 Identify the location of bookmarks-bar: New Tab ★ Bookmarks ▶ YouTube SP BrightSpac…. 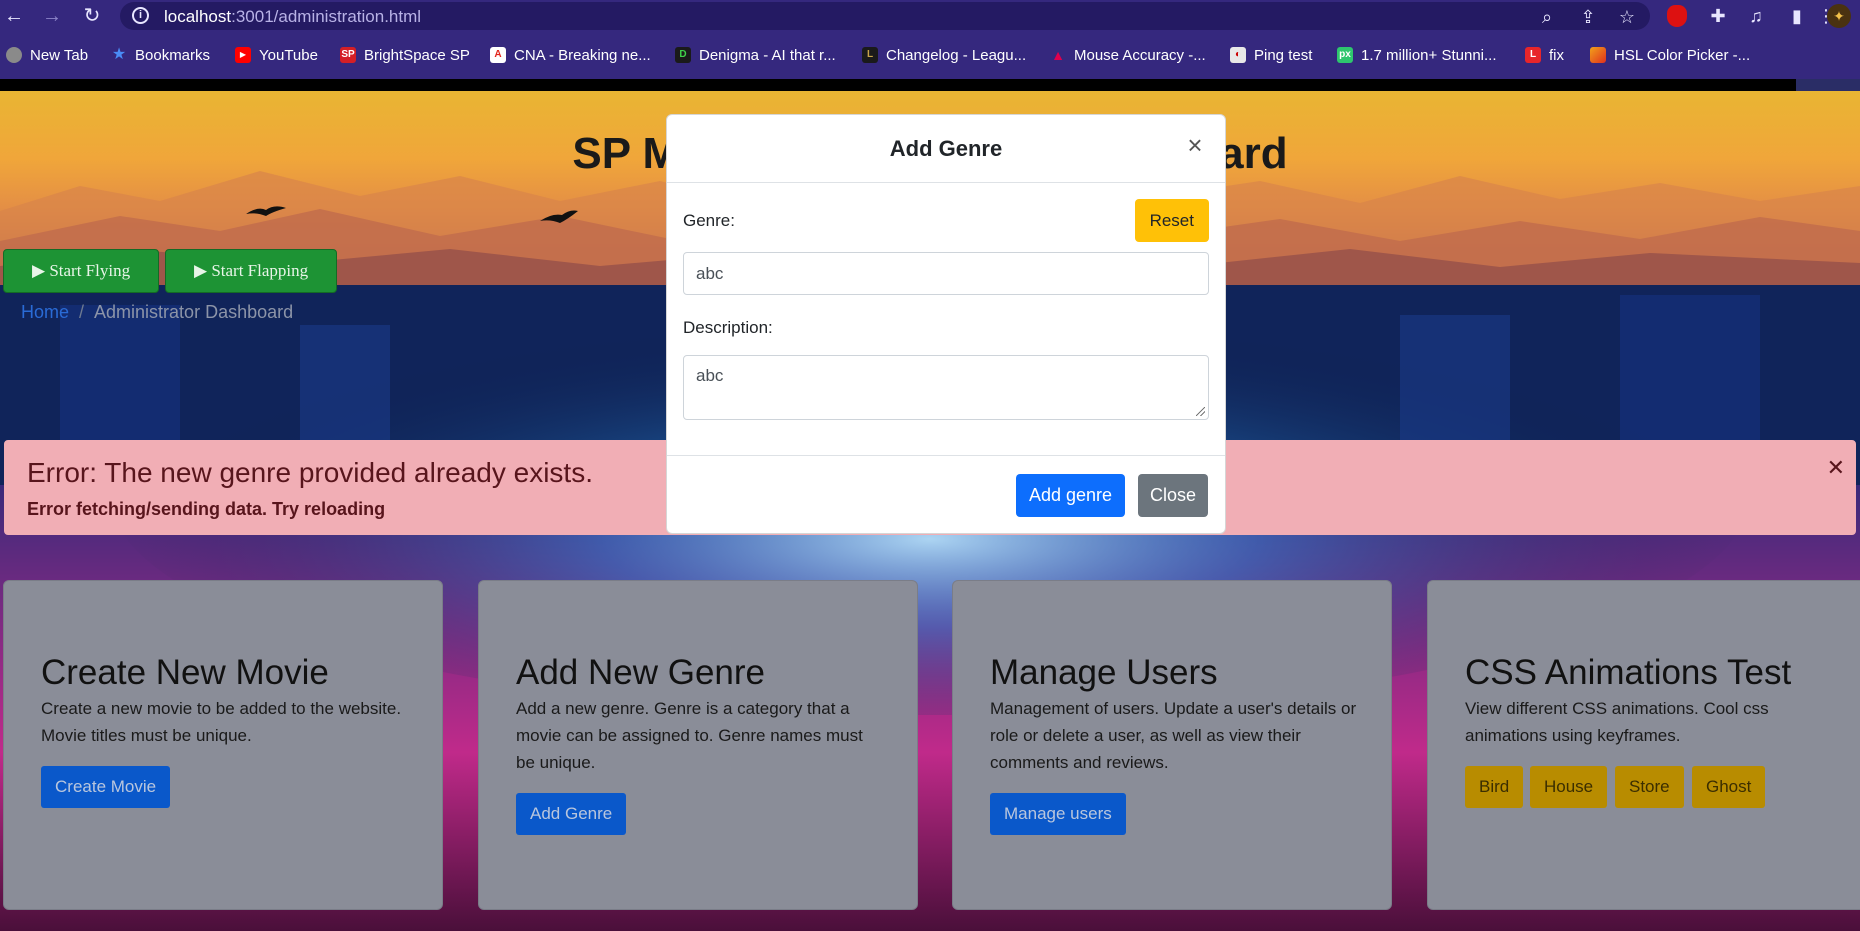
(930, 55).